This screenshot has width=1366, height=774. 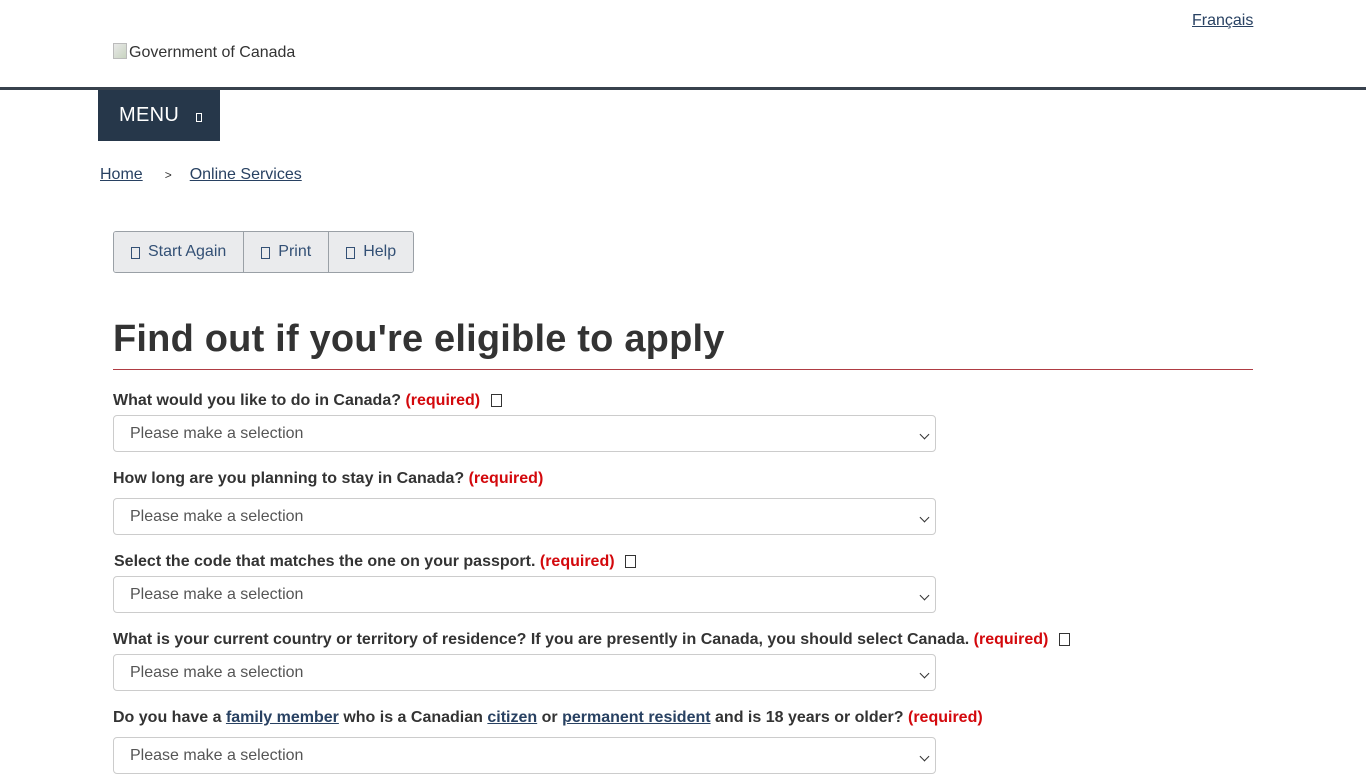 I want to click on breadcrumb-online-services-link: Online Services, so click(x=246, y=175).